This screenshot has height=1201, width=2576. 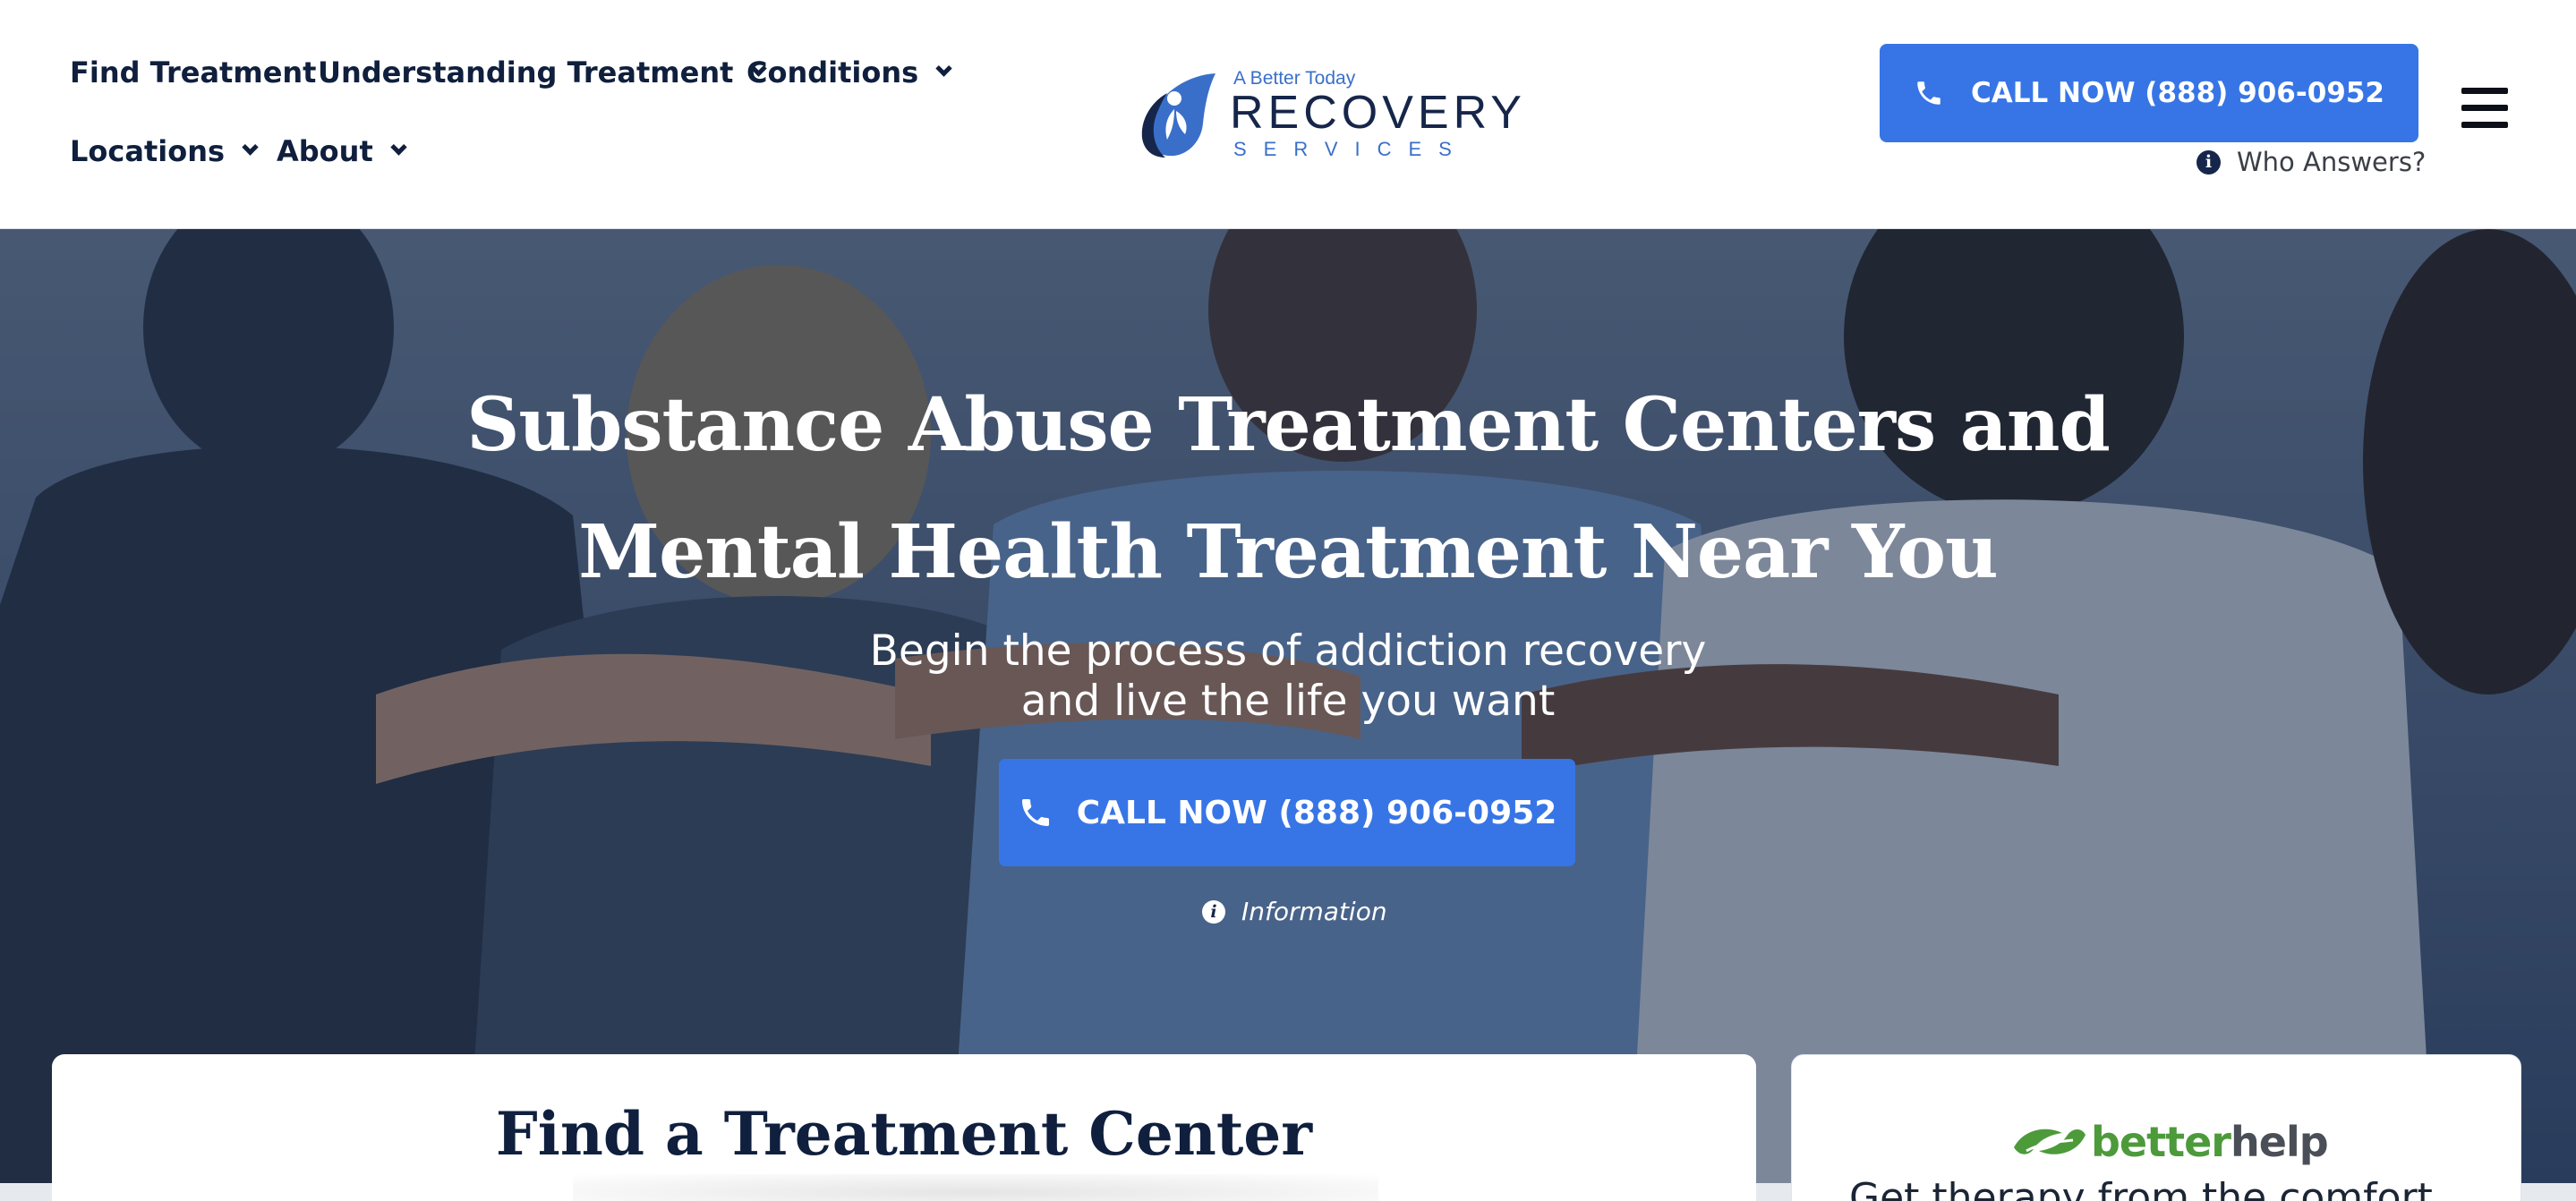 What do you see at coordinates (526, 72) in the screenshot?
I see `nav-label: Understanding Treatment` at bounding box center [526, 72].